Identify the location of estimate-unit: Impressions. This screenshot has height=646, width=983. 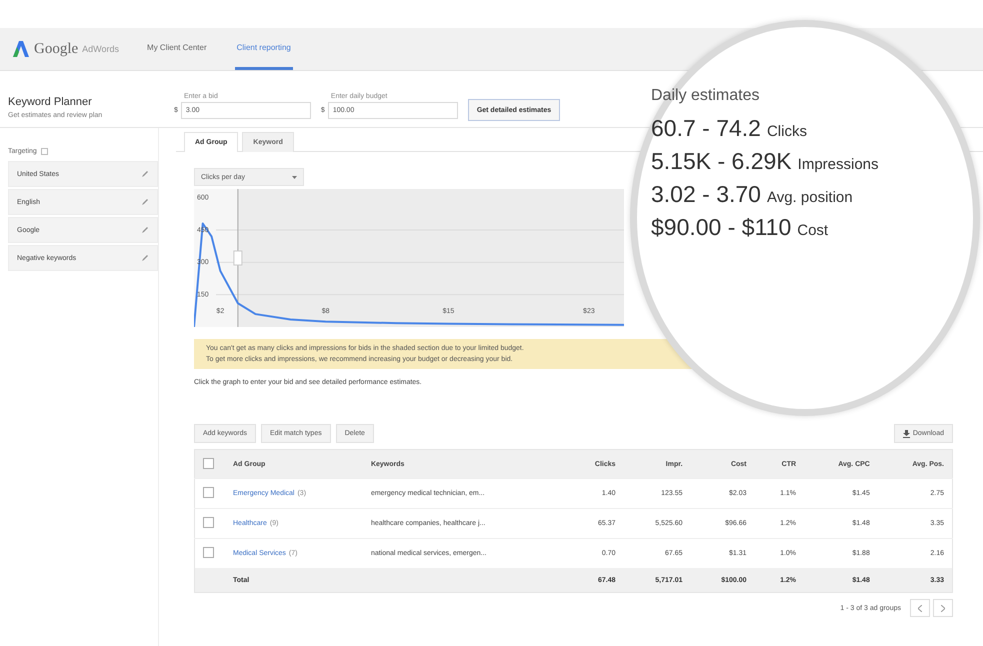
(838, 164).